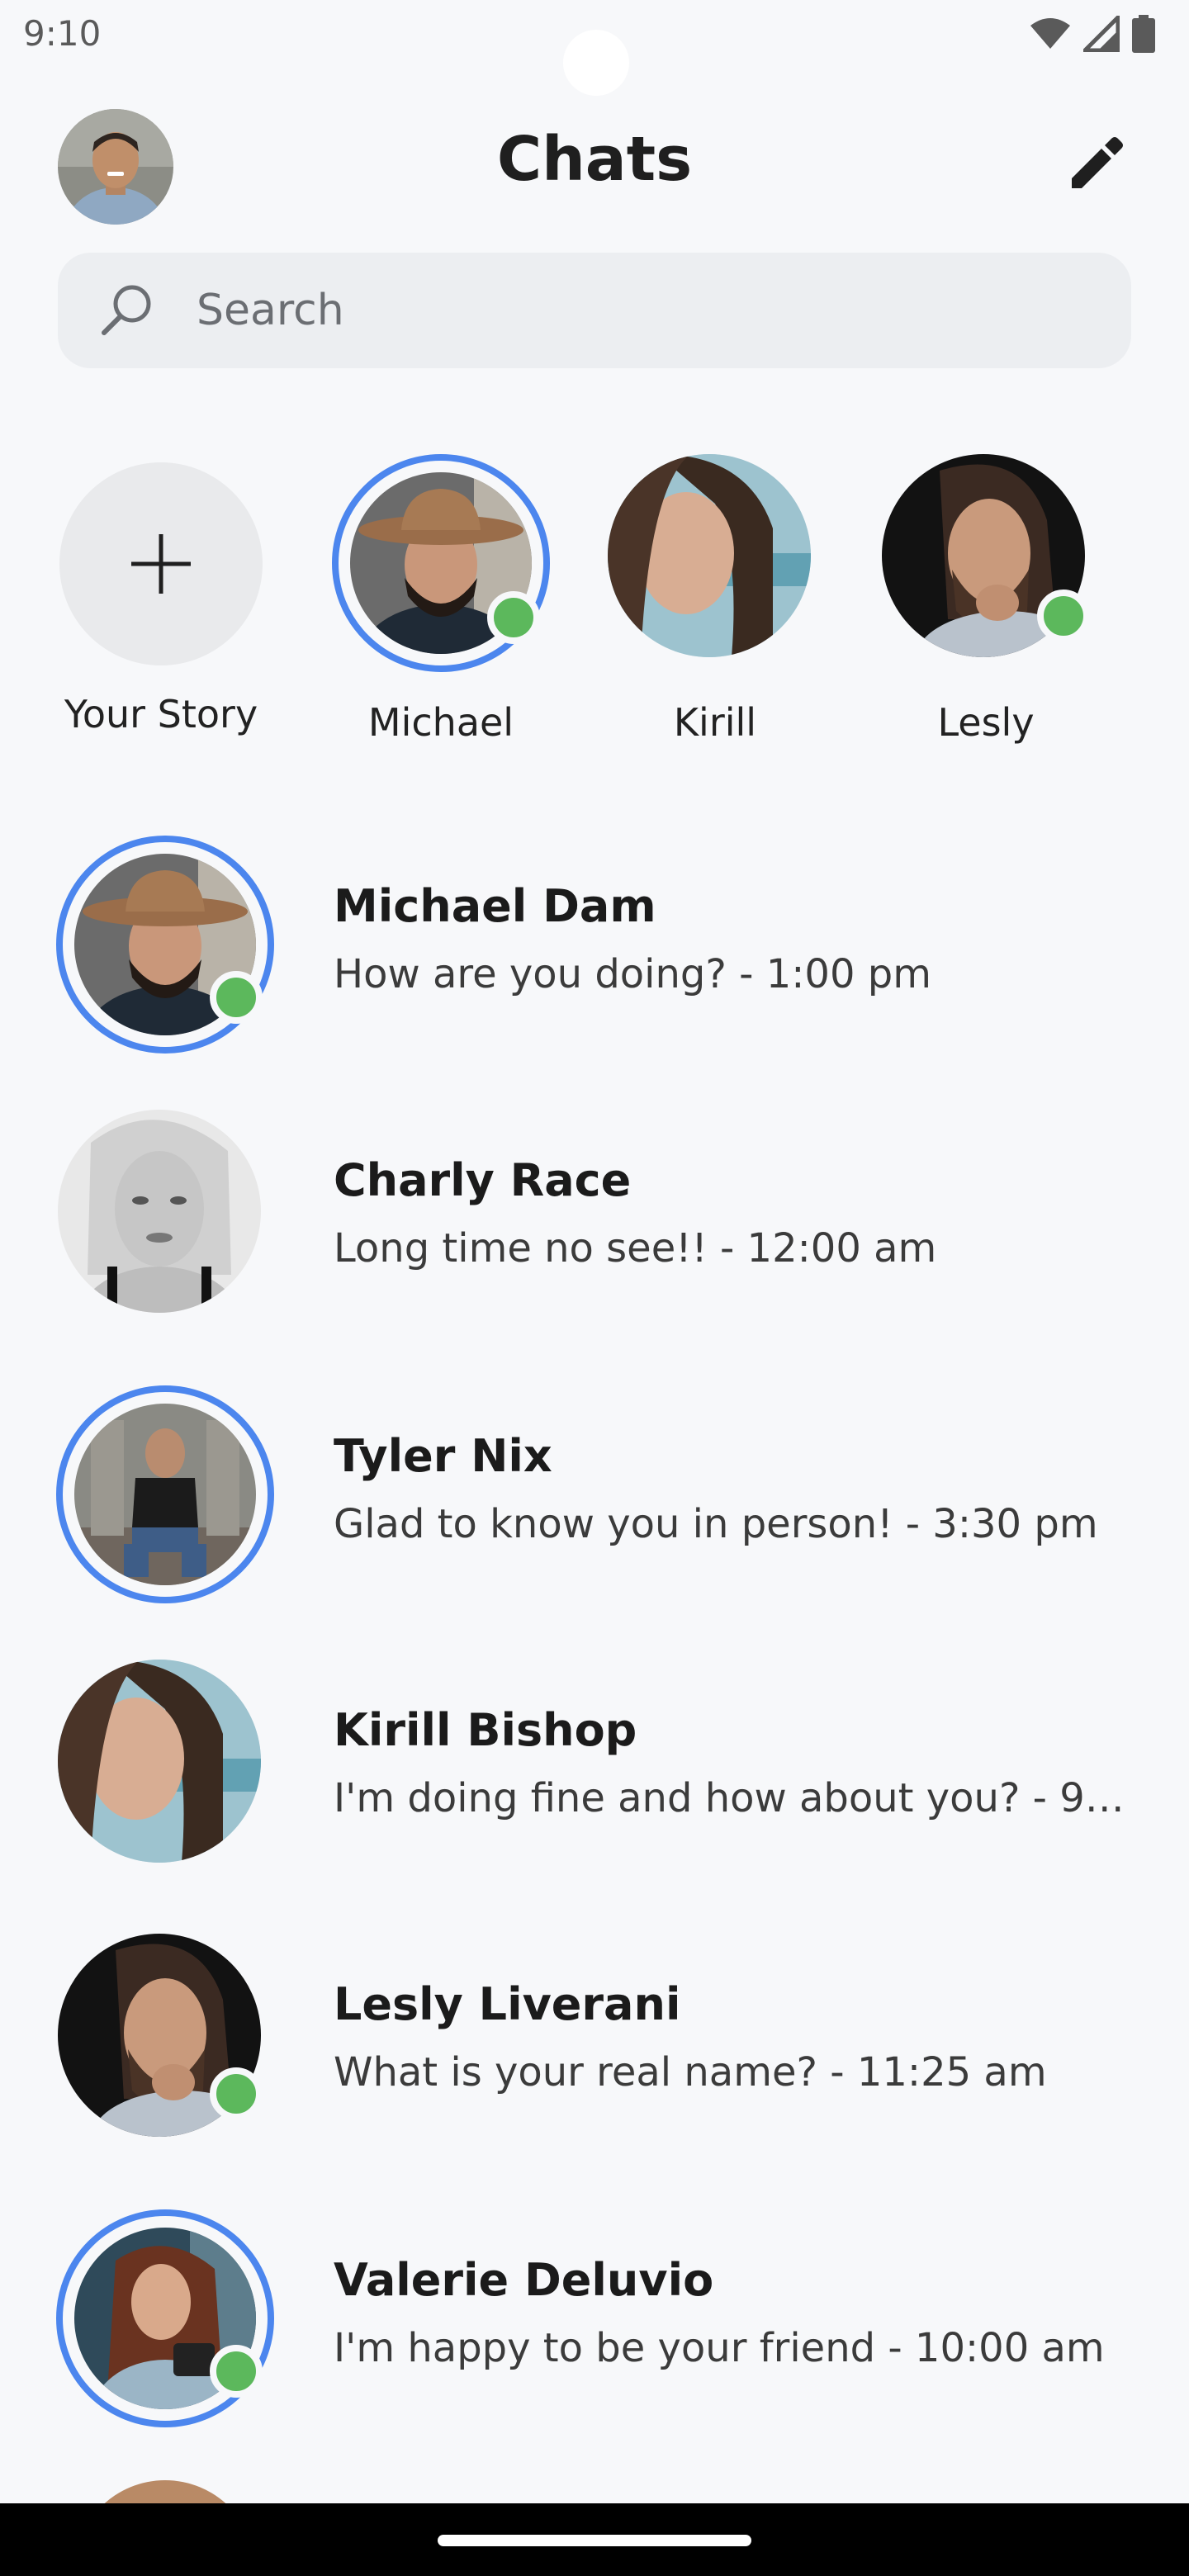 Image resolution: width=1189 pixels, height=2576 pixels. What do you see at coordinates (440, 722) in the screenshot?
I see `story-label: Michael` at bounding box center [440, 722].